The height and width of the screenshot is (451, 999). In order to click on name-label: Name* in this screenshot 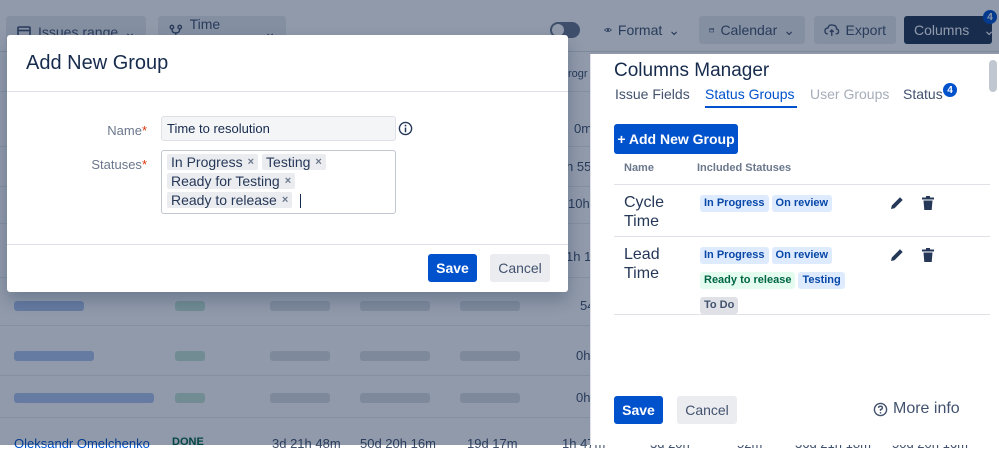, I will do `click(107, 130)`.